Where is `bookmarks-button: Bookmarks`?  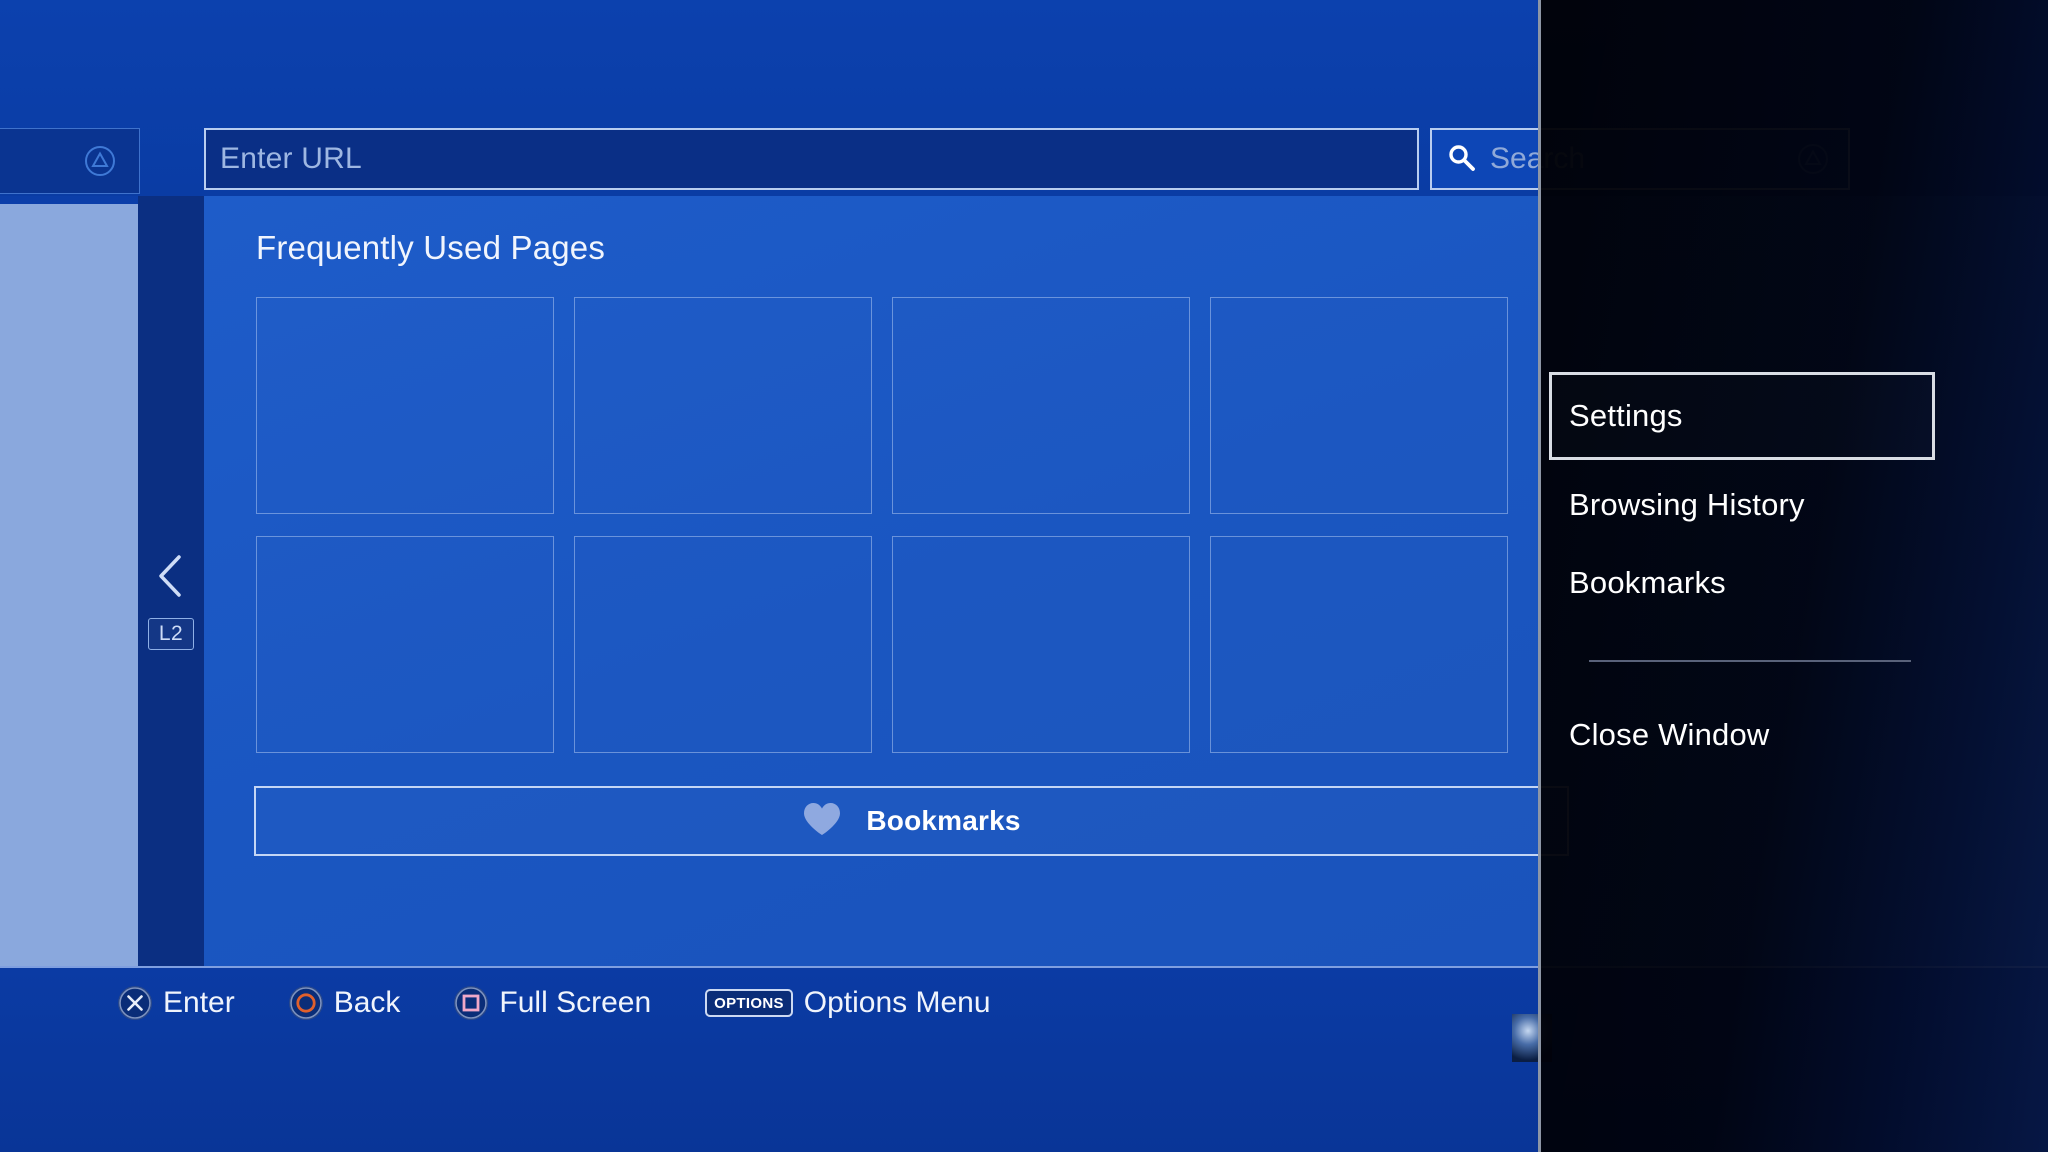
bookmarks-button: Bookmarks is located at coordinates (911, 821).